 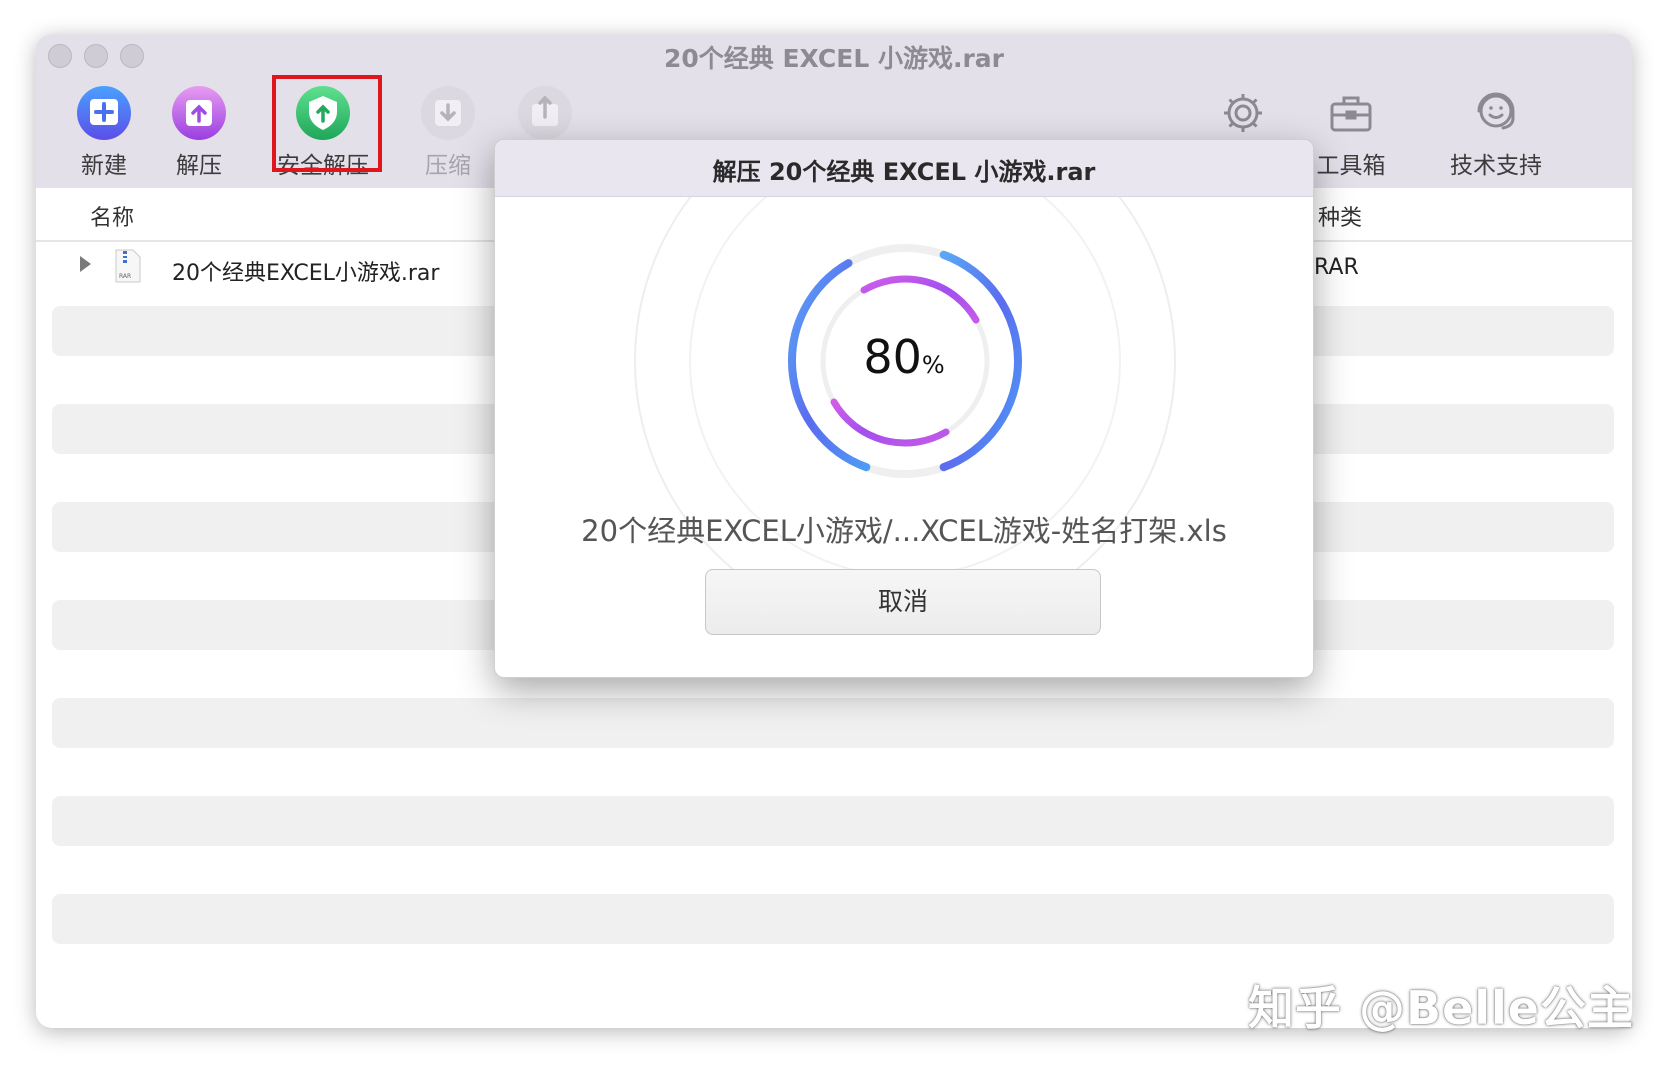 I want to click on disclosure-triangle-icon, so click(x=85, y=264).